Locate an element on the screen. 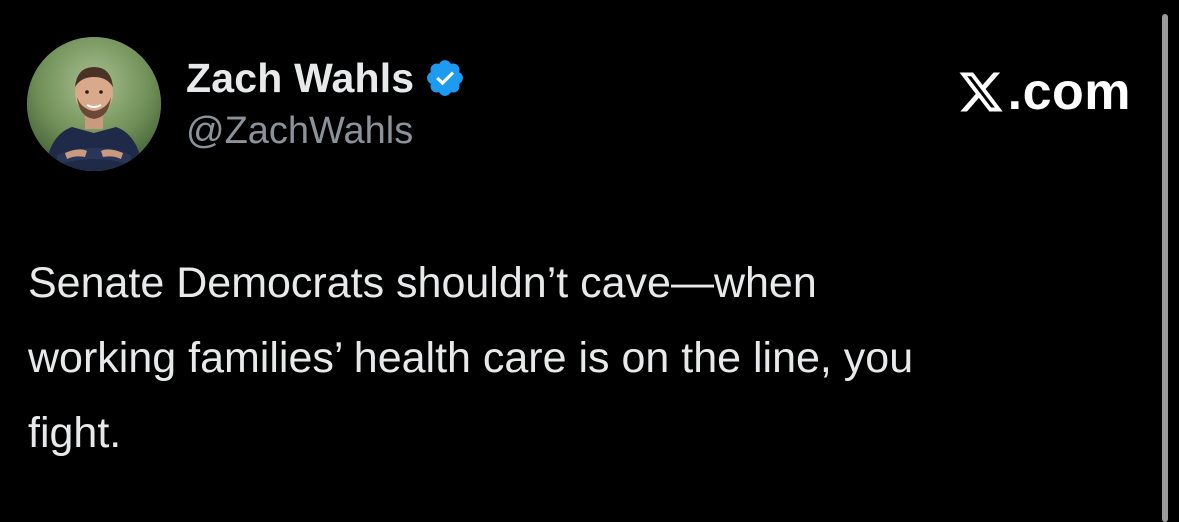 The image size is (1179, 522). author-name-row: Zach Wahls is located at coordinates (326, 78).